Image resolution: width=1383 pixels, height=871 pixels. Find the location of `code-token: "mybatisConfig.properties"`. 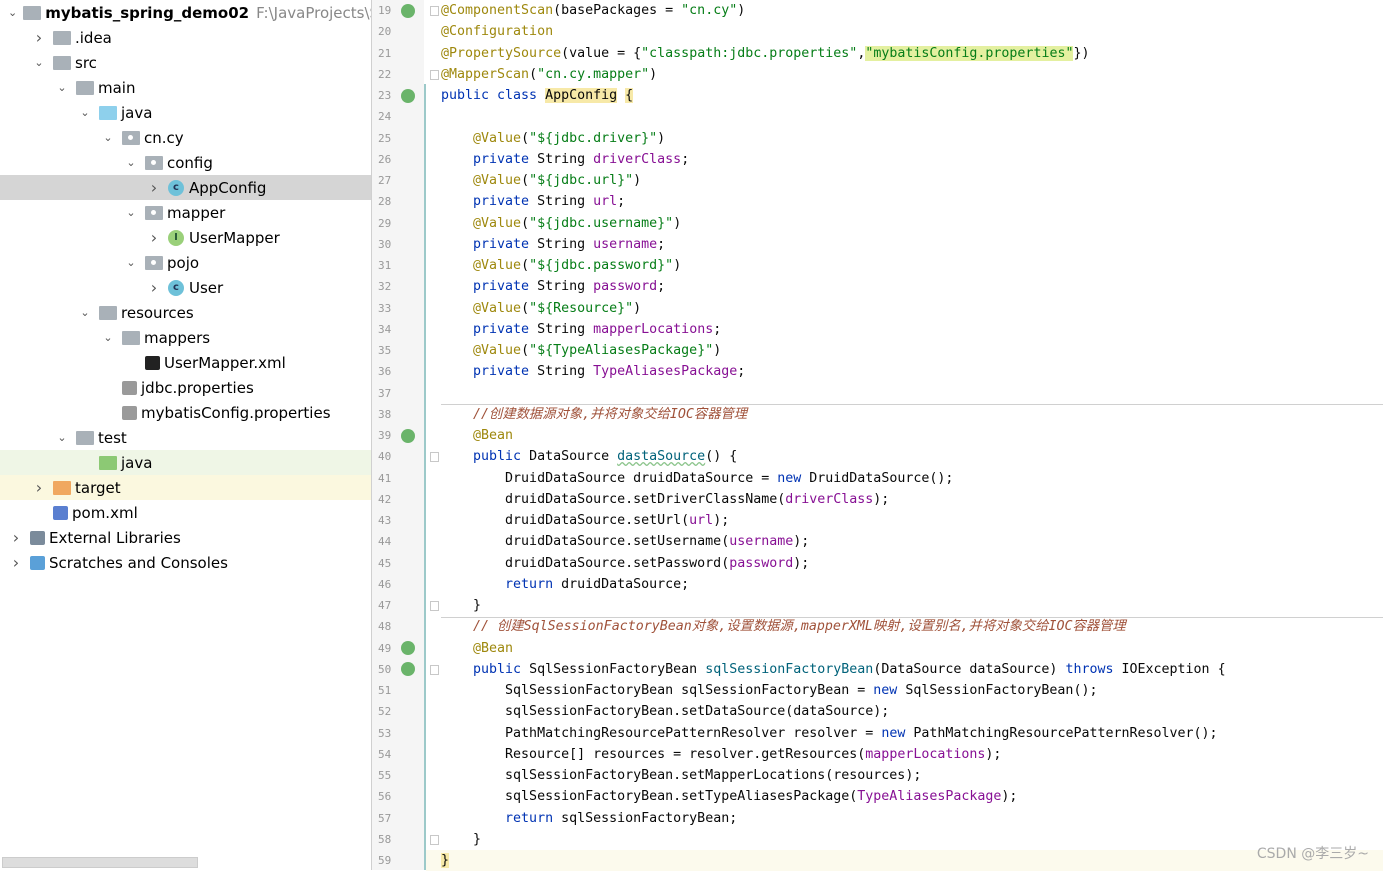

code-token: "mybatisConfig.properties" is located at coordinates (969, 53).